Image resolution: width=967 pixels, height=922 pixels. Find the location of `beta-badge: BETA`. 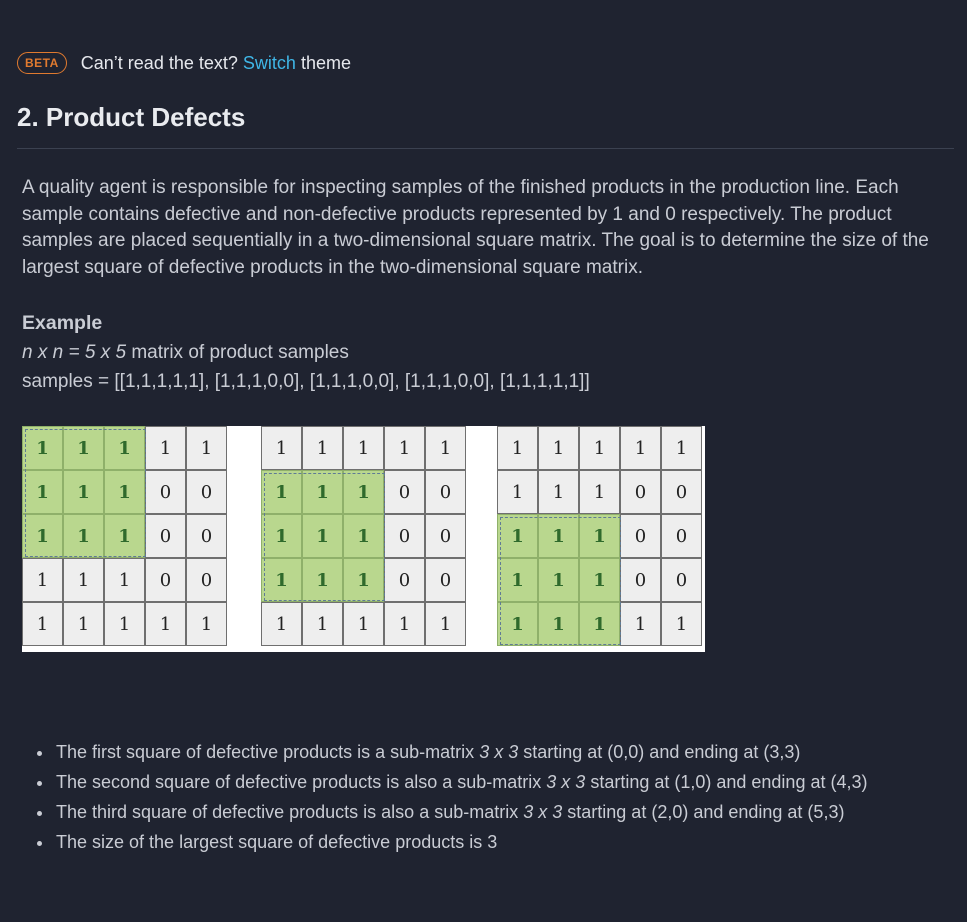

beta-badge: BETA is located at coordinates (42, 63).